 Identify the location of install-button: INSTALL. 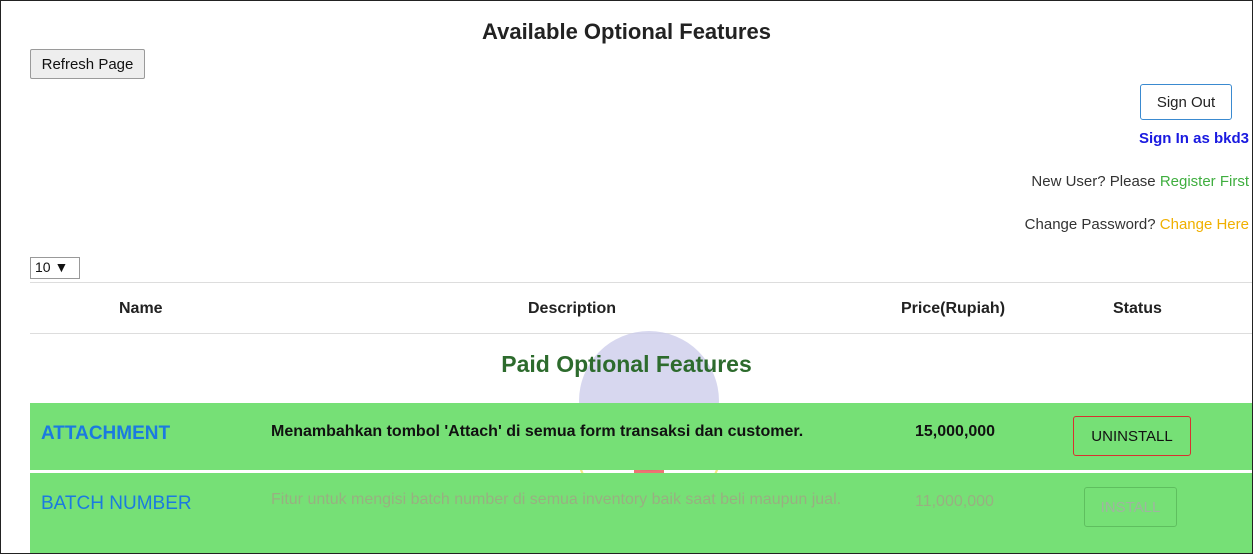
(1130, 507).